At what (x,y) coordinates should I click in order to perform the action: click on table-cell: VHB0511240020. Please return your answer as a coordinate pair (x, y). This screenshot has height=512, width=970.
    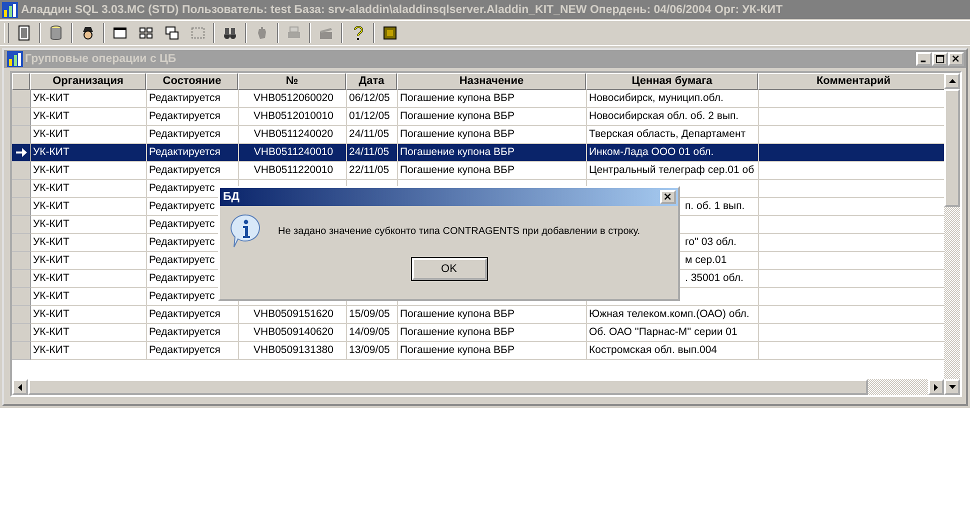
    Looking at the image, I should click on (294, 134).